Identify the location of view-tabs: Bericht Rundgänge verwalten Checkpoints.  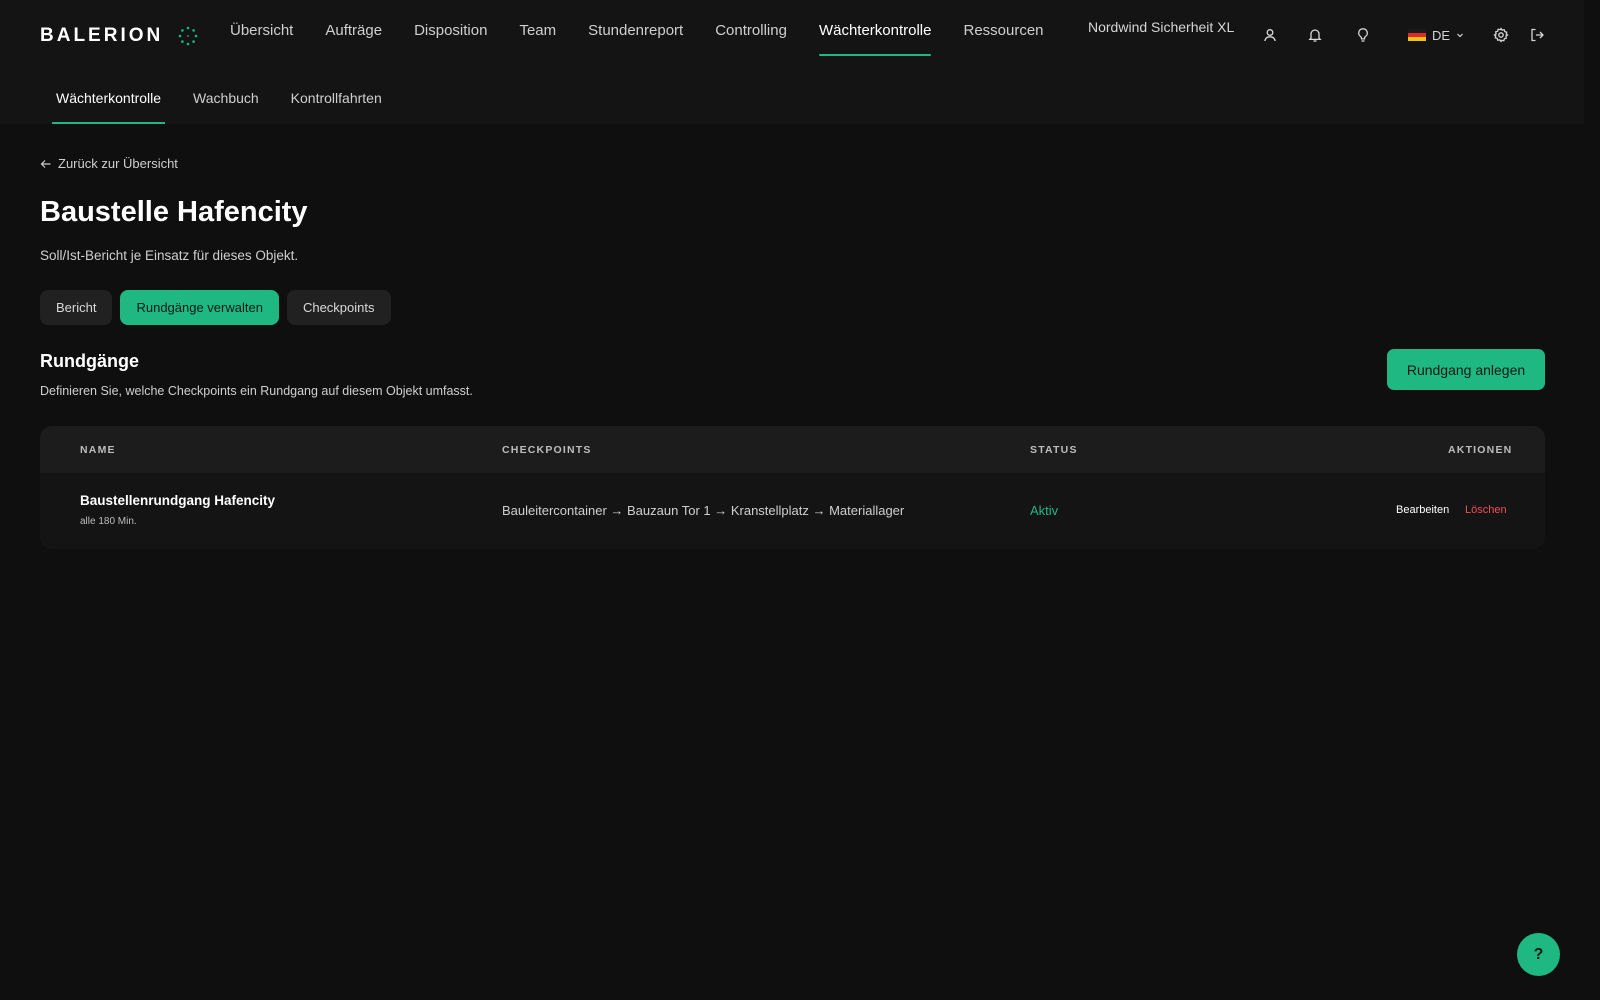
(215, 307).